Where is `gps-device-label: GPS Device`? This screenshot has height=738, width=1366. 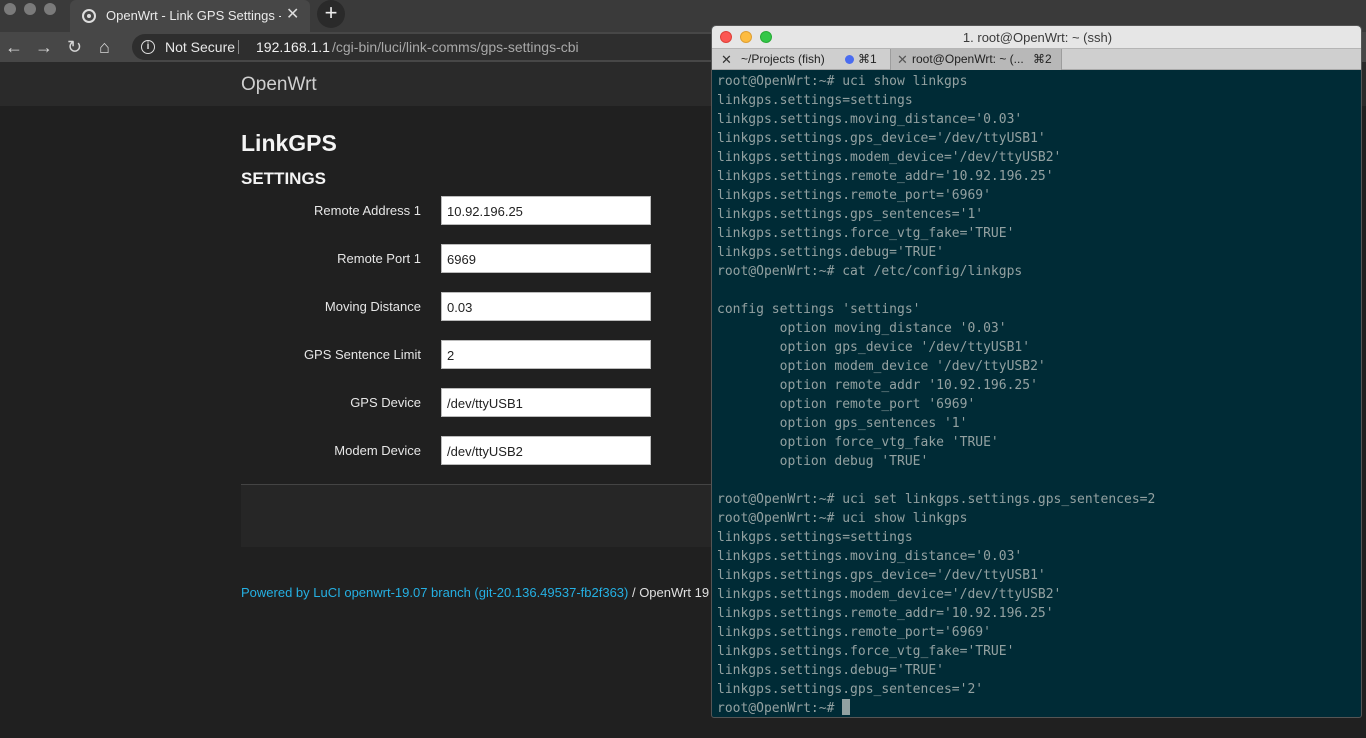 gps-device-label: GPS Device is located at coordinates (385, 402).